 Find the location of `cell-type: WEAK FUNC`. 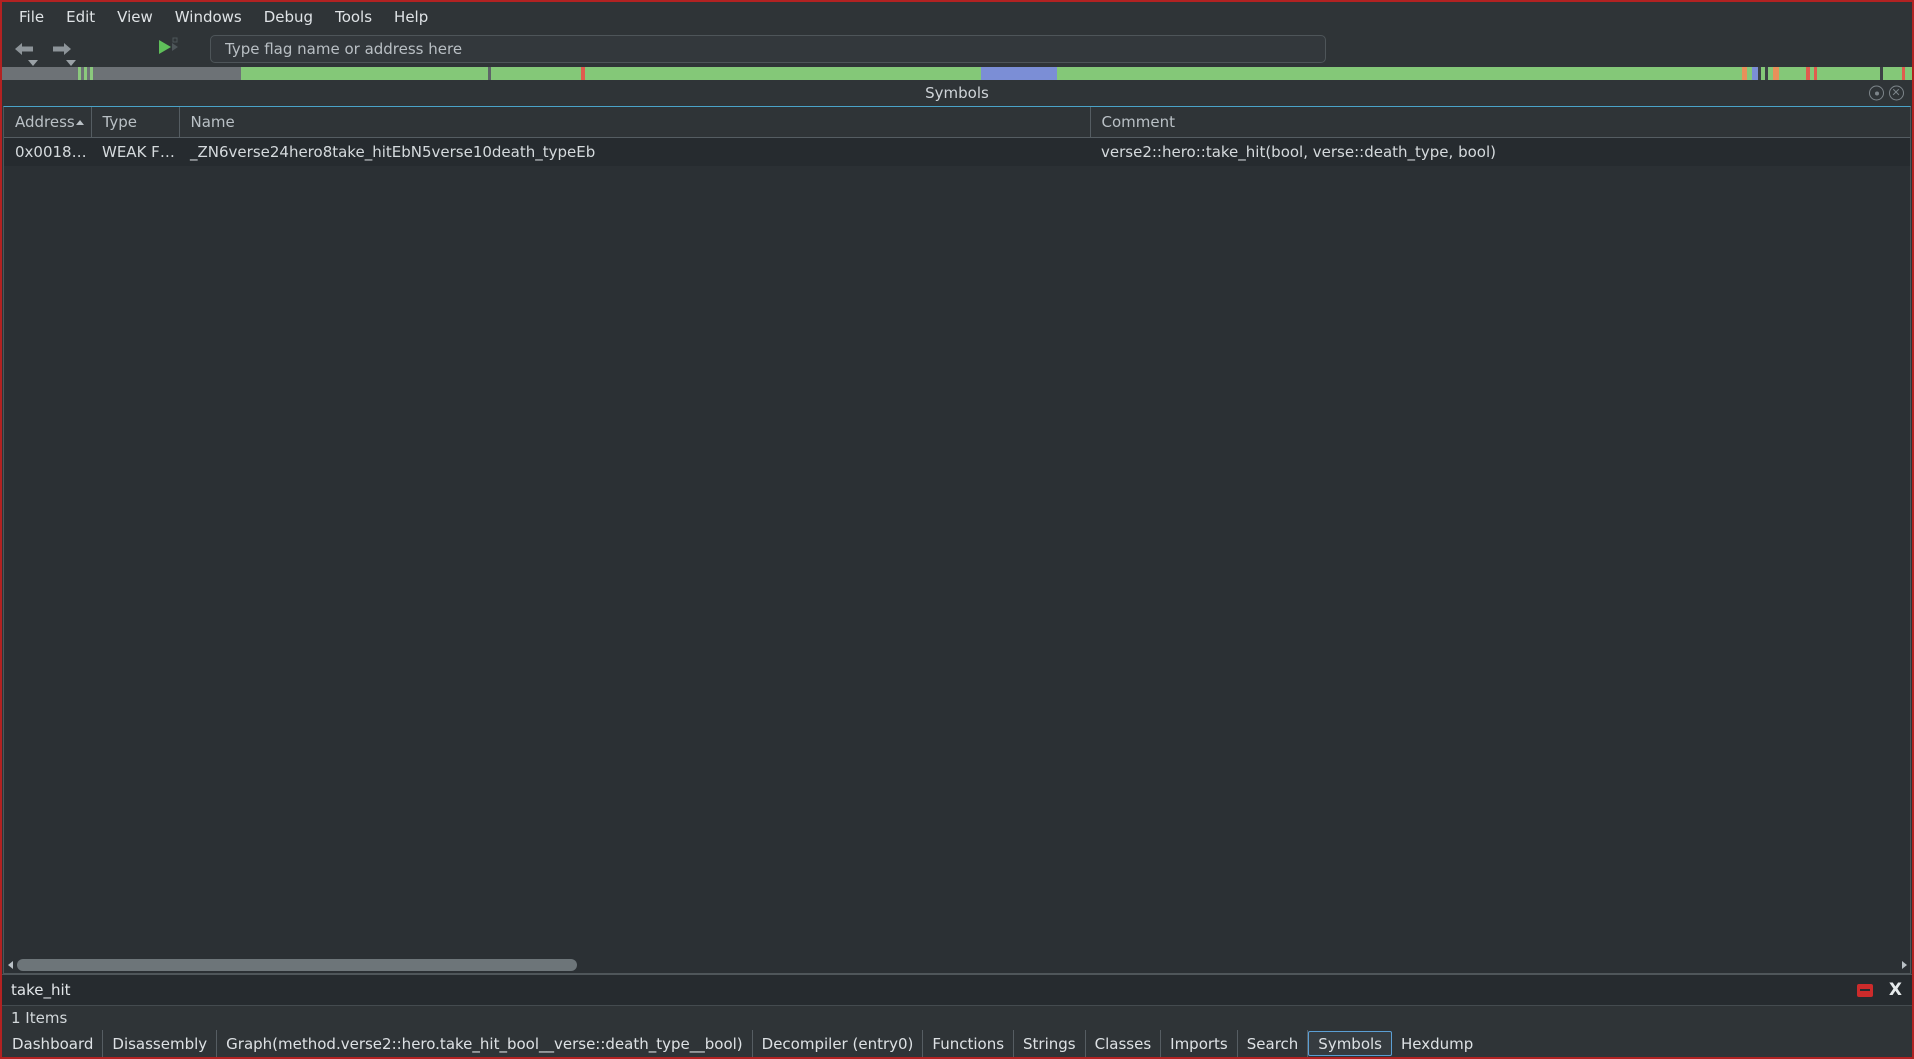

cell-type: WEAK FUNC is located at coordinates (135, 151).